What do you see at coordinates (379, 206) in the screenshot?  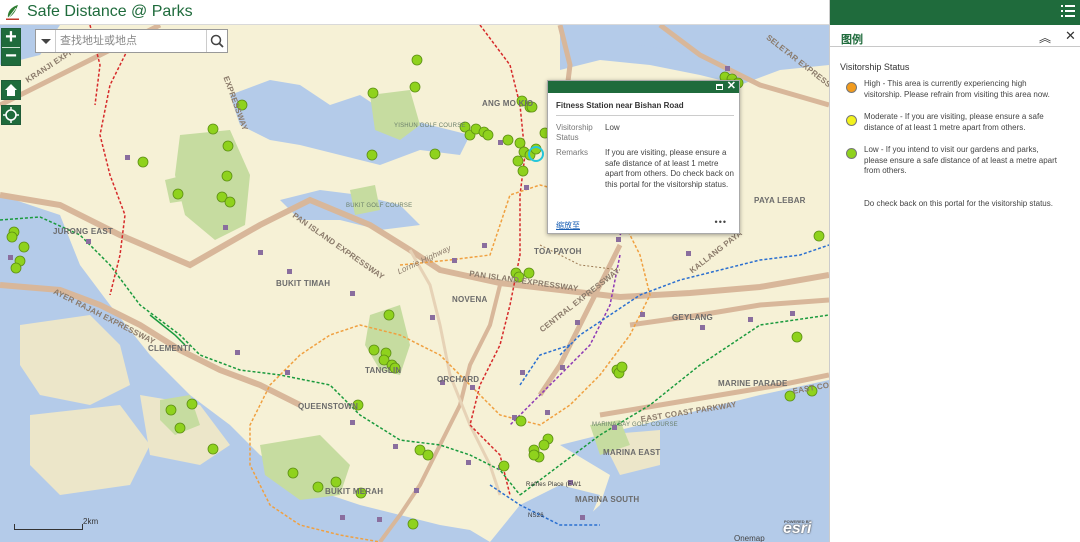 I see `label-golf-bukit: BUKIT GOLF COURSE` at bounding box center [379, 206].